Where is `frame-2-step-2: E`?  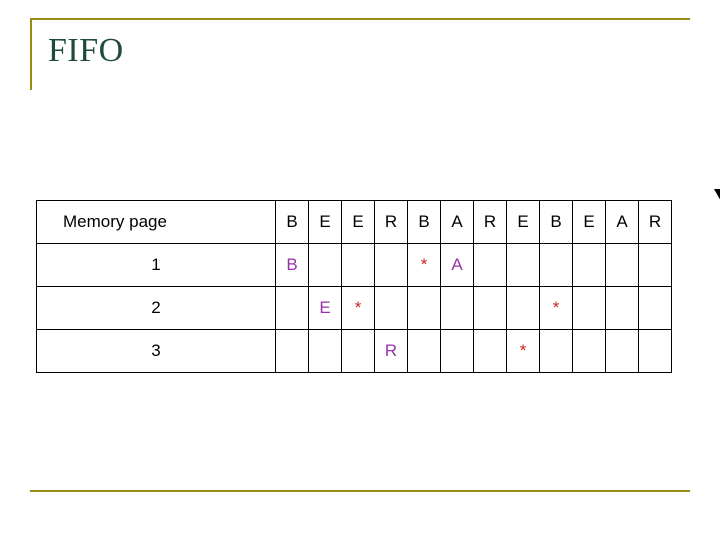 frame-2-step-2: E is located at coordinates (325, 308).